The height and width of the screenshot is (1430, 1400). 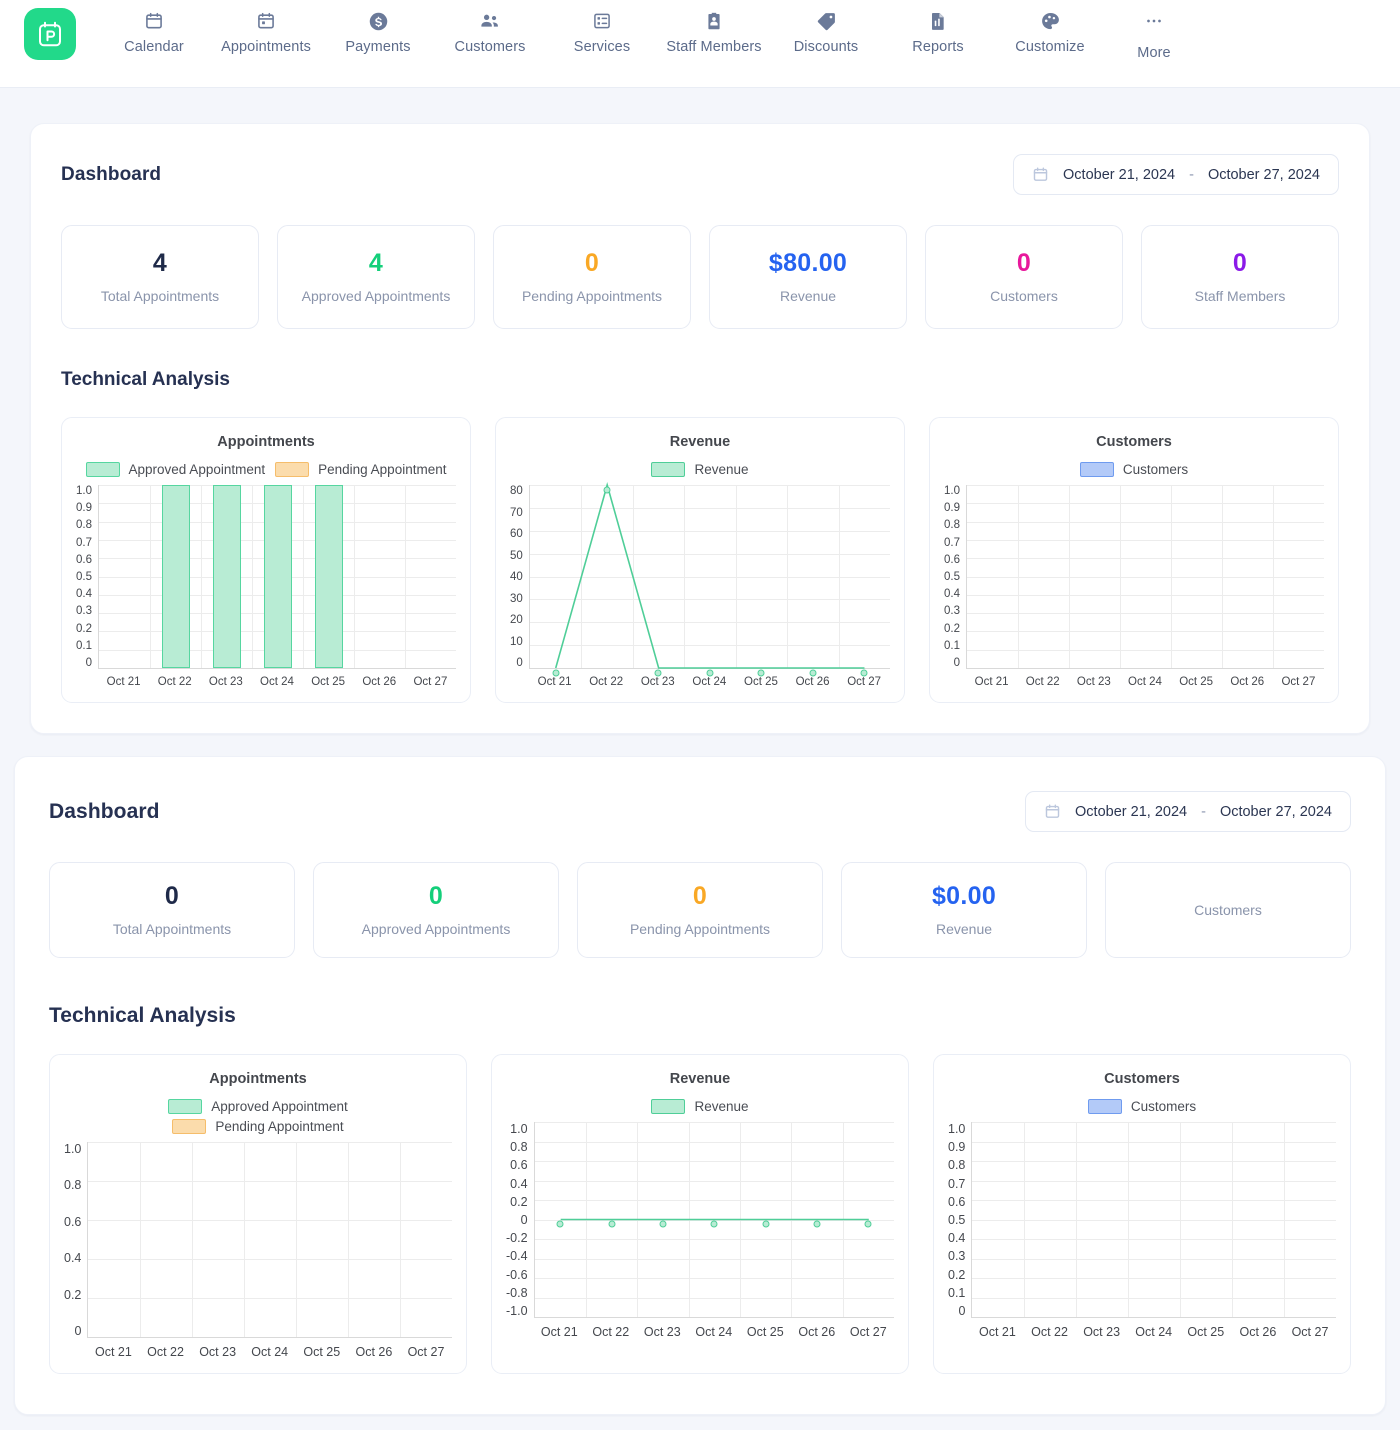 I want to click on users-icon, so click(x=490, y=21).